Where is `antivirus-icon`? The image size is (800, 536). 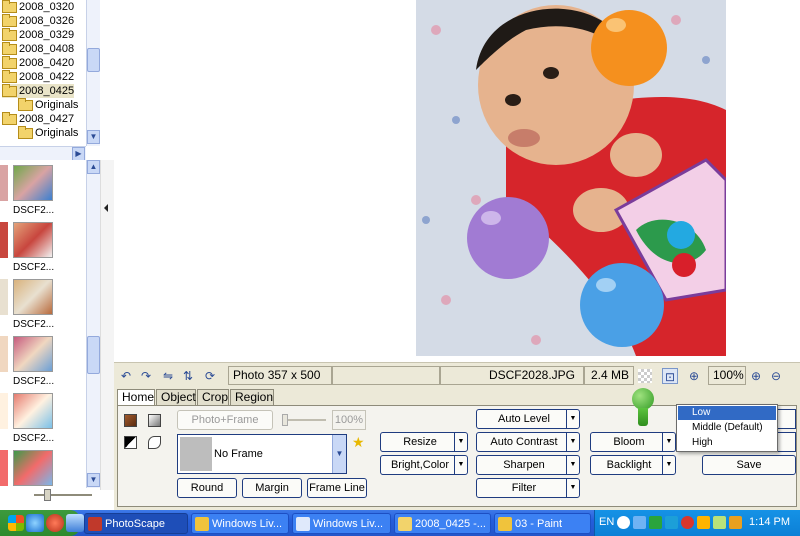 antivirus-icon is located at coordinates (703, 522).